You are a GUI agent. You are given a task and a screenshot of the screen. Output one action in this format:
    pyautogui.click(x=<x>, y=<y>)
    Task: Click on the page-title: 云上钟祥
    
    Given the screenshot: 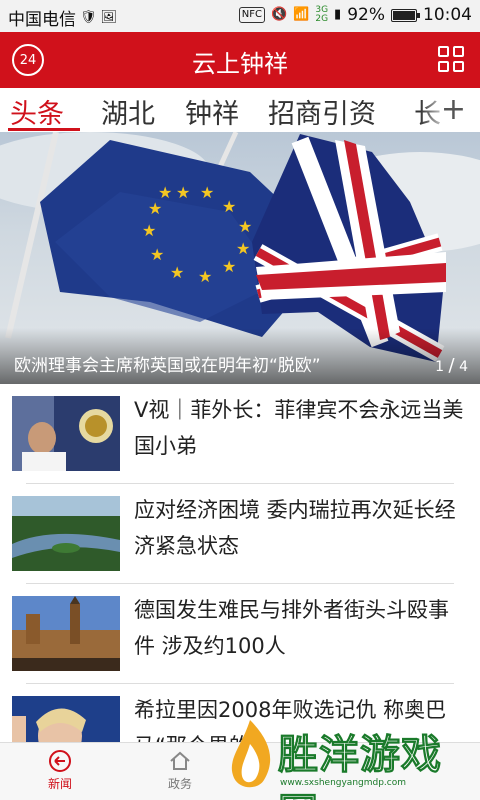 What is the action you would take?
    pyautogui.click(x=240, y=64)
    